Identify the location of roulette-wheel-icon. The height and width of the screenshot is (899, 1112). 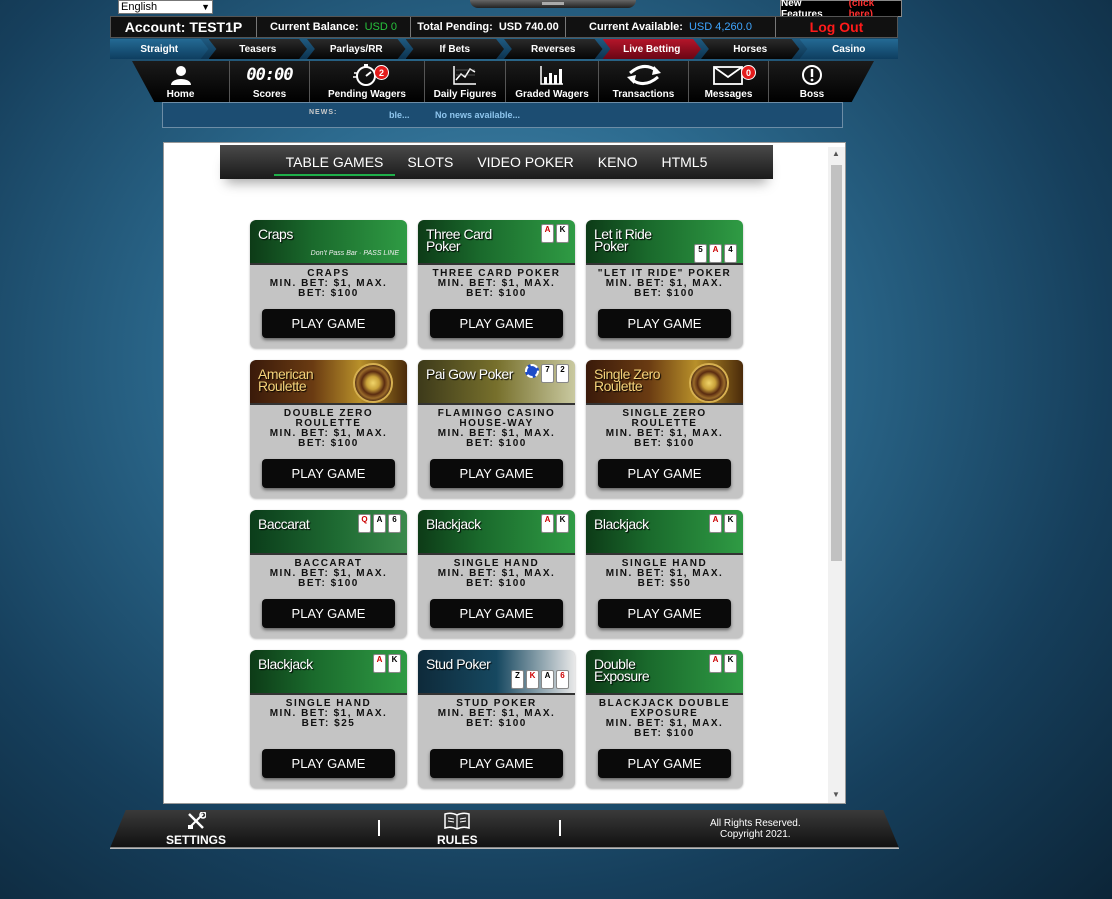
(373, 383).